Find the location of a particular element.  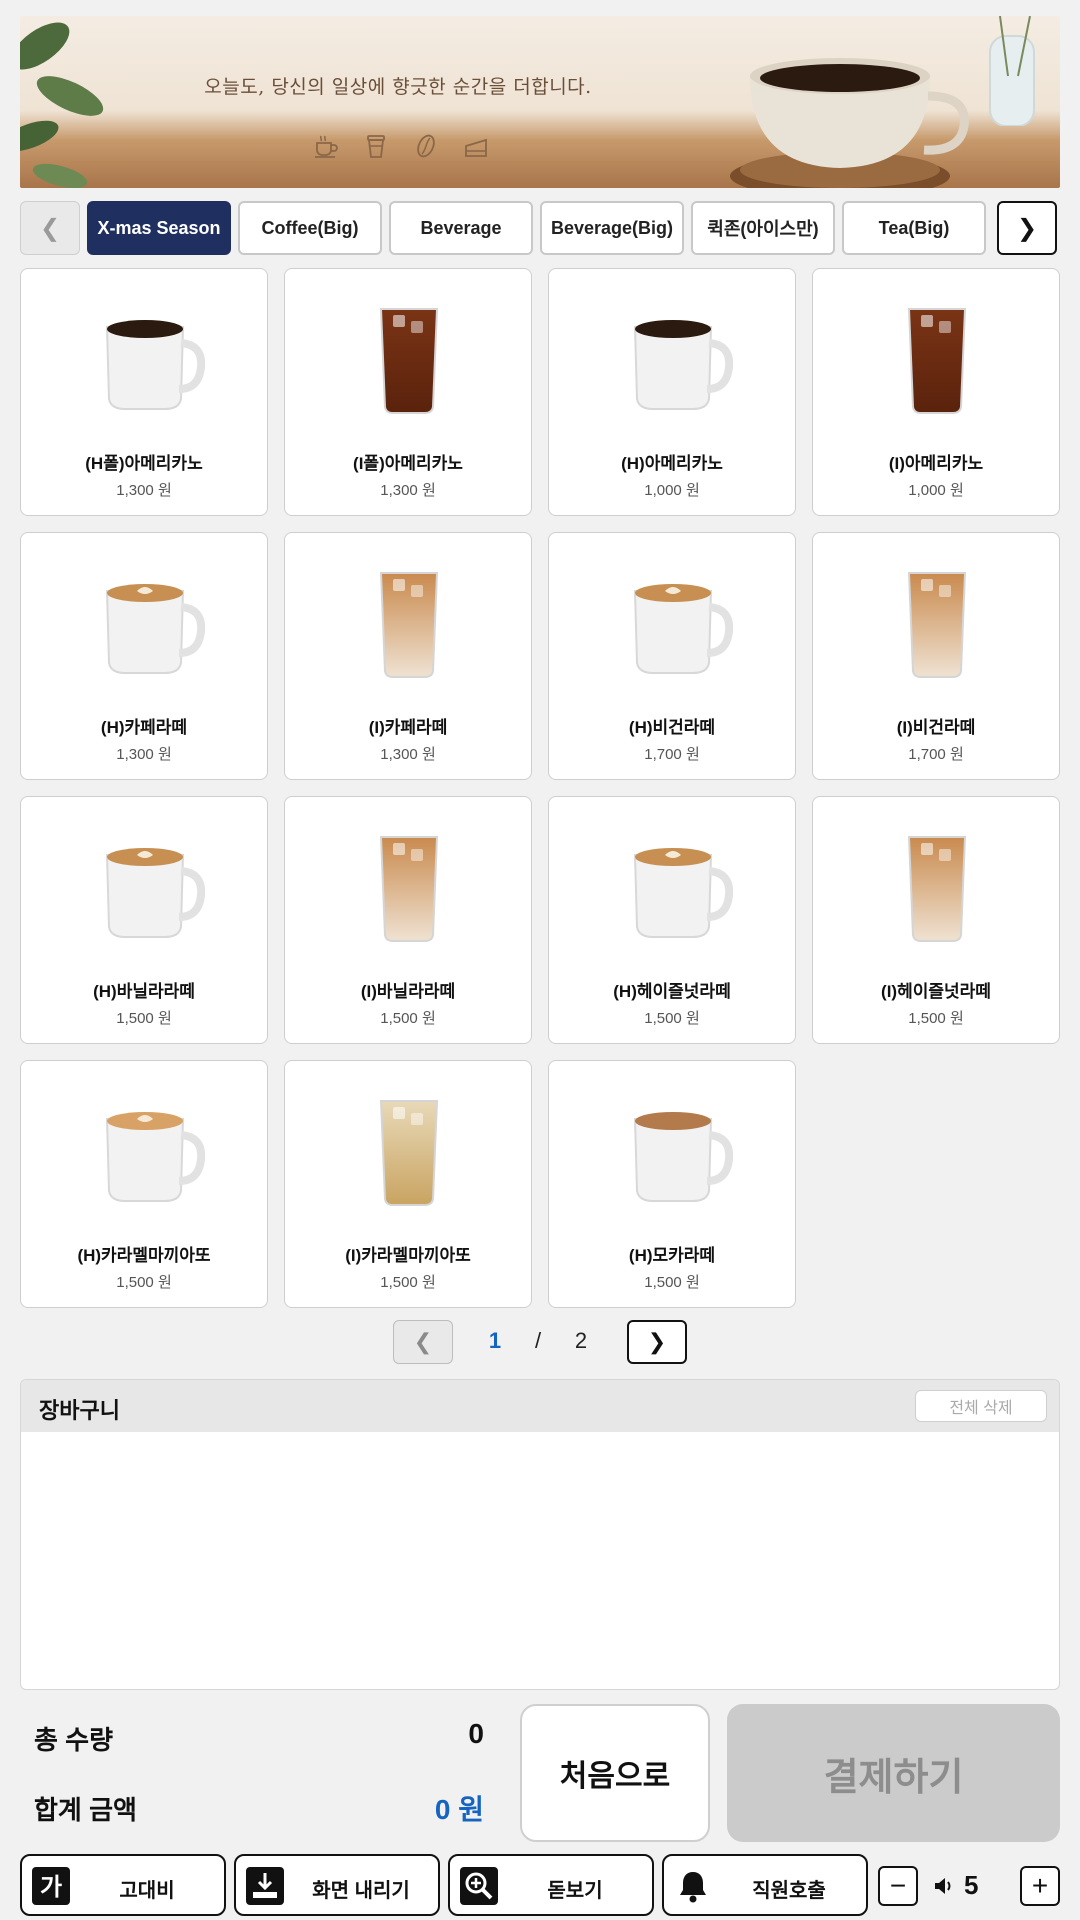

minus-icon: − is located at coordinates (898, 1885).